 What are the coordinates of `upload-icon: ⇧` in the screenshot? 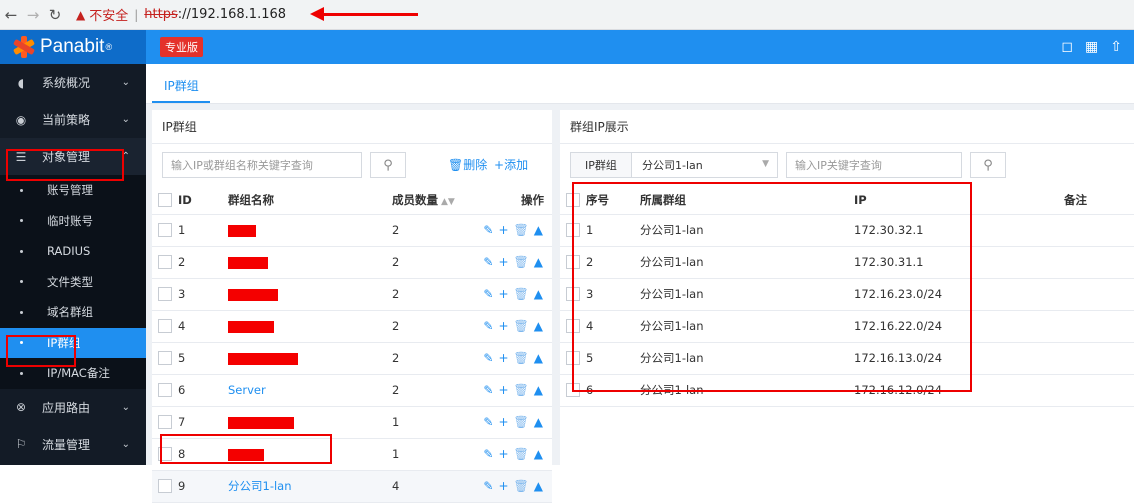 It's located at (1116, 47).